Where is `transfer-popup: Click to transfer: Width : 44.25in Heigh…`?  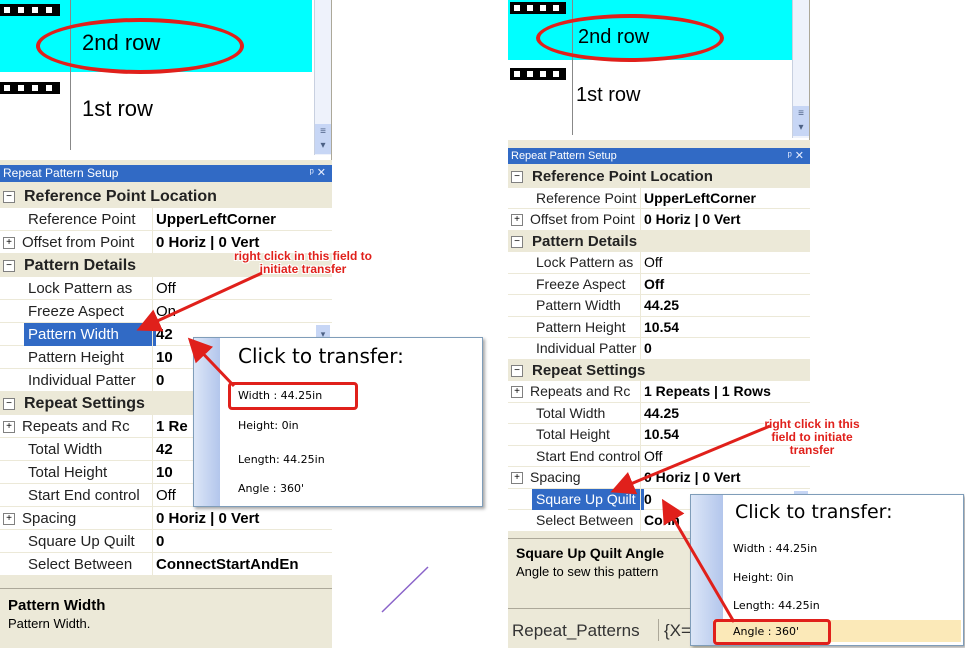
transfer-popup: Click to transfer: Width : 44.25in Heigh… is located at coordinates (338, 422).